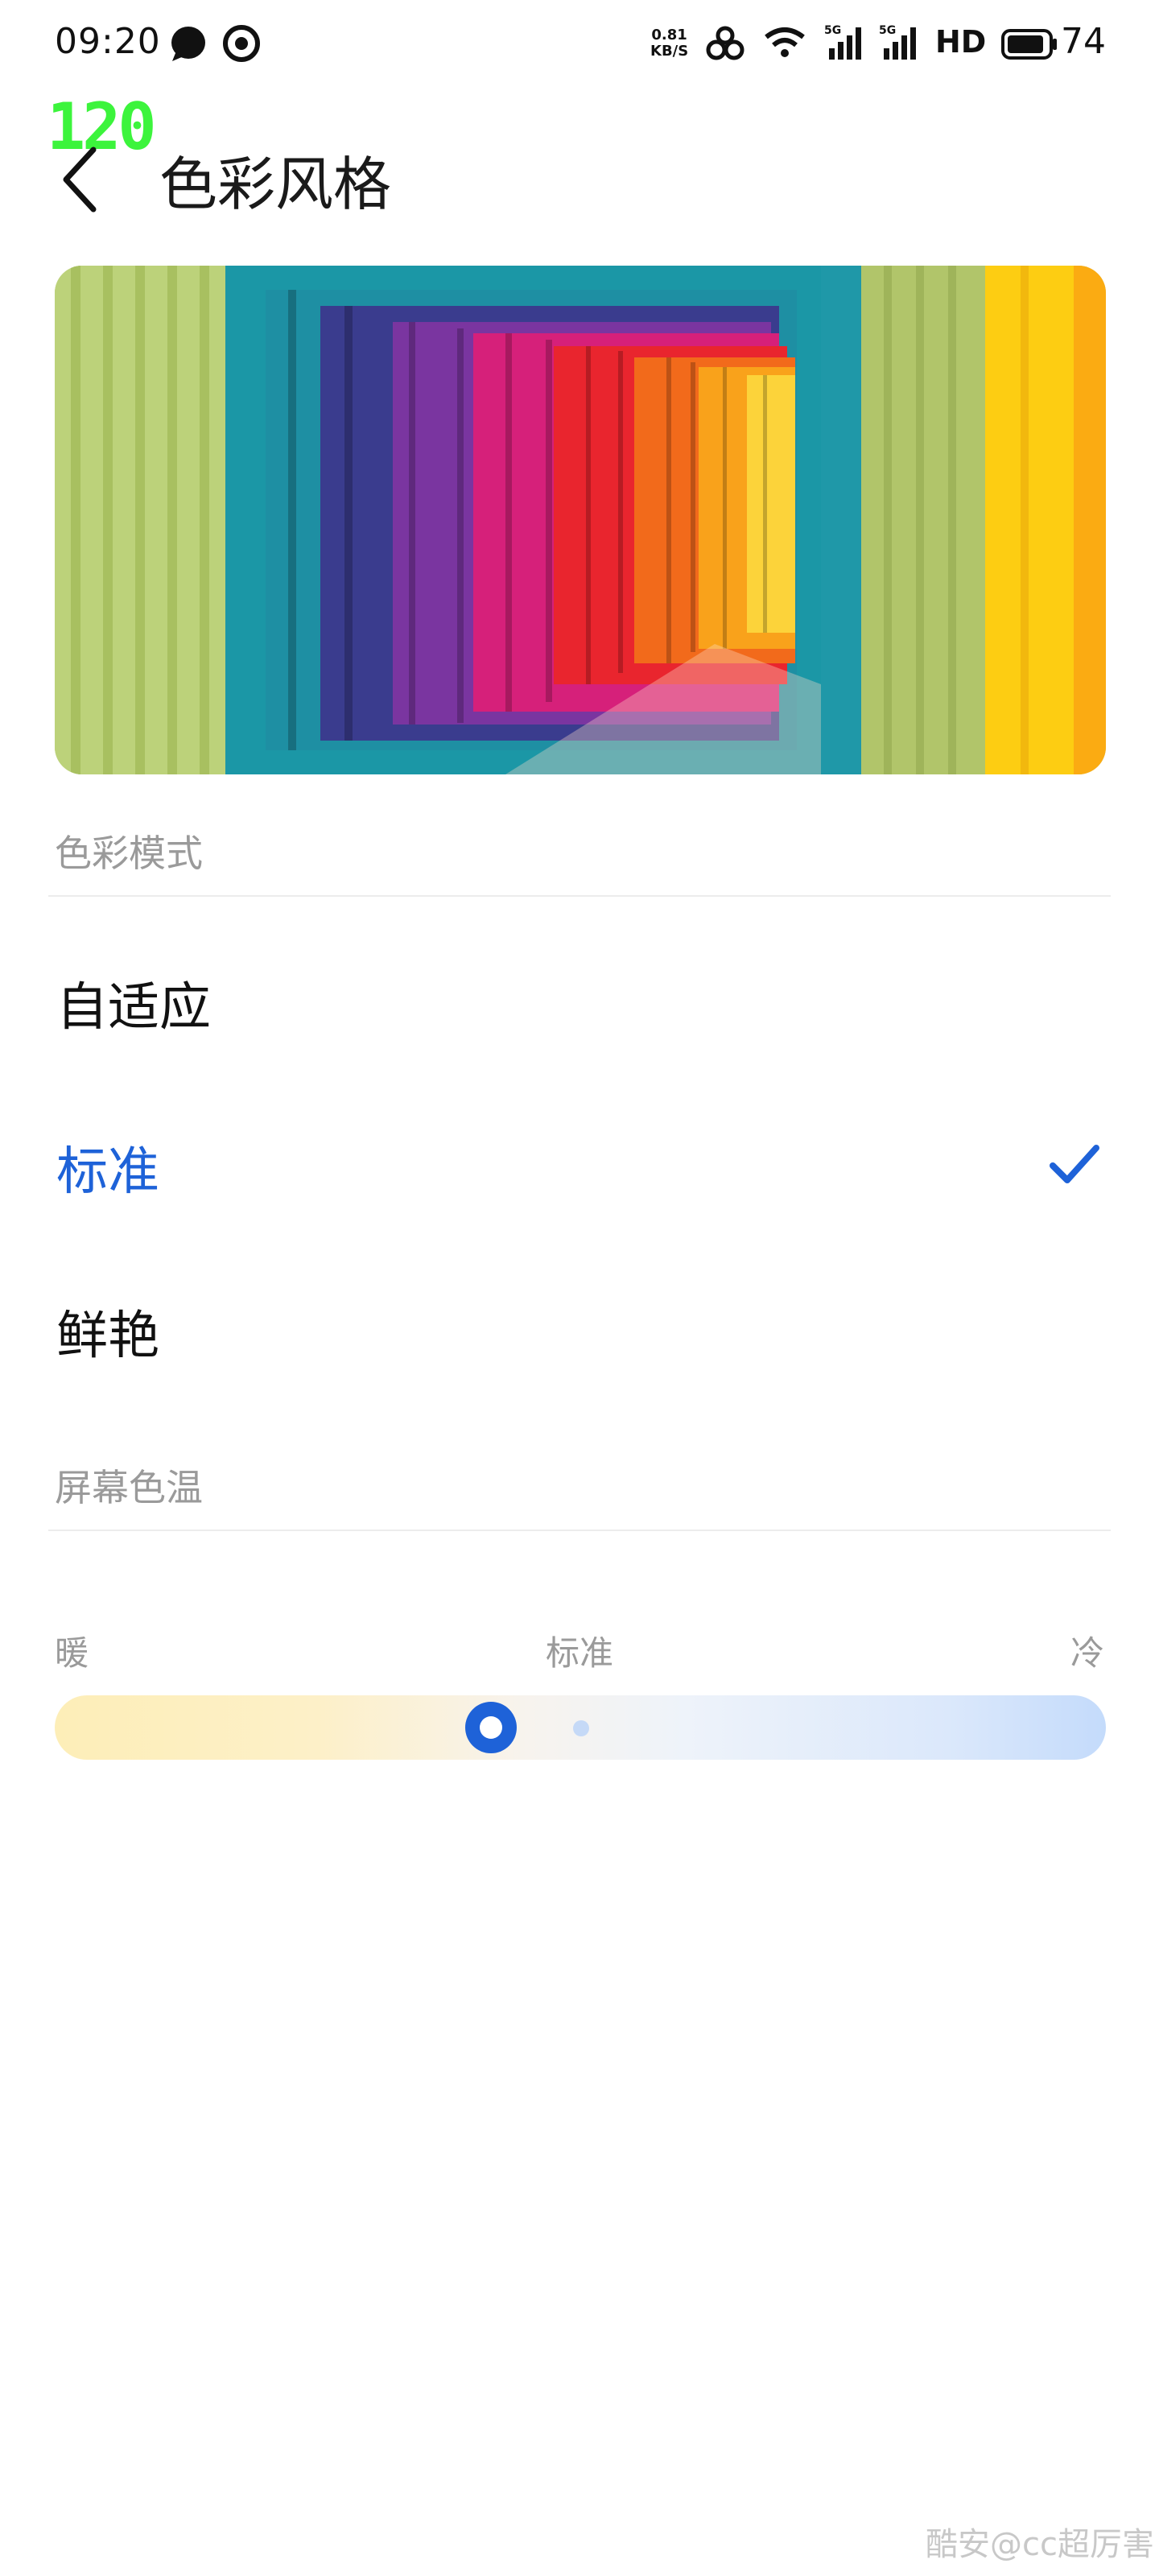 The height and width of the screenshot is (2576, 1159). Describe the element at coordinates (785, 42) in the screenshot. I see `wifi-icon` at that location.